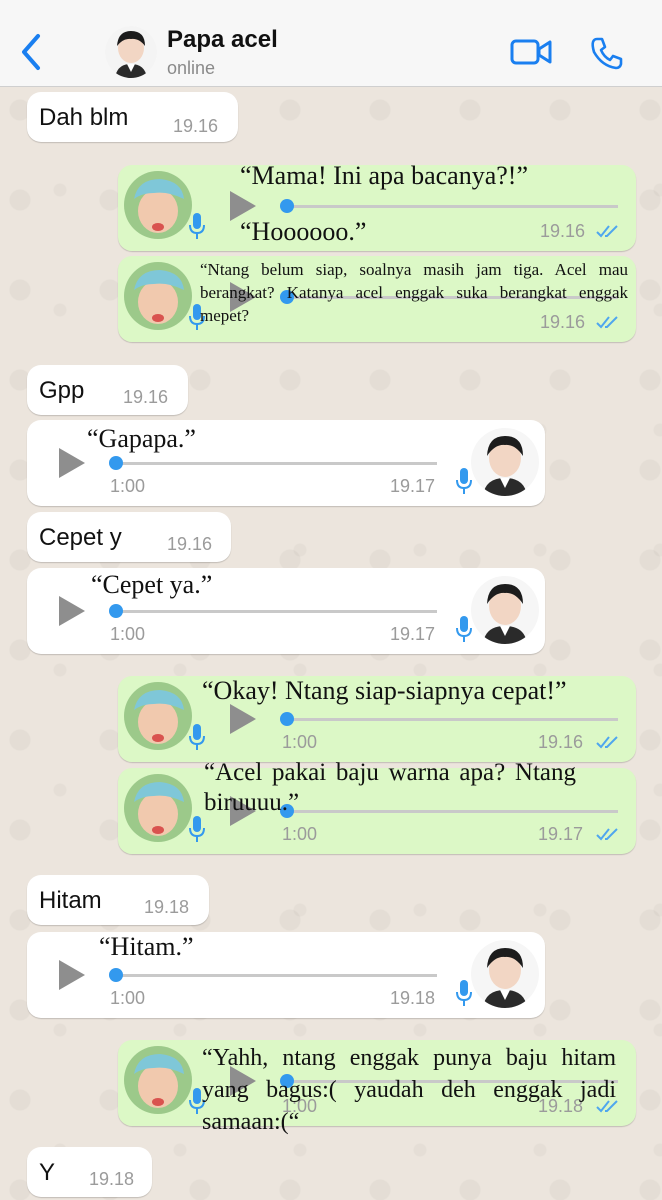 The image size is (662, 1200). Describe the element at coordinates (531, 52) in the screenshot. I see `video-call-icon` at that location.